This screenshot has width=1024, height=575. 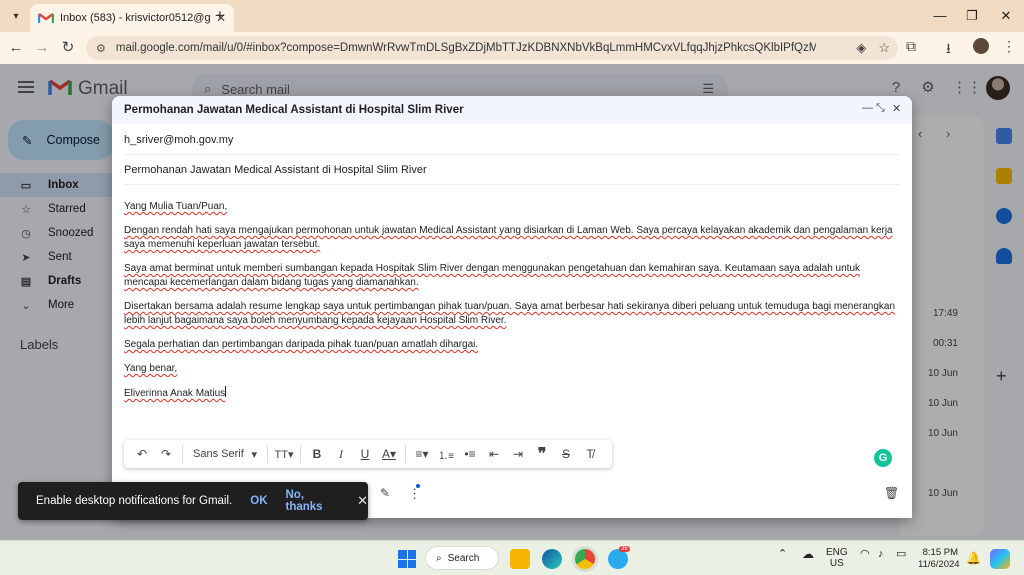 I want to click on reload-icon: ↻, so click(x=68, y=48).